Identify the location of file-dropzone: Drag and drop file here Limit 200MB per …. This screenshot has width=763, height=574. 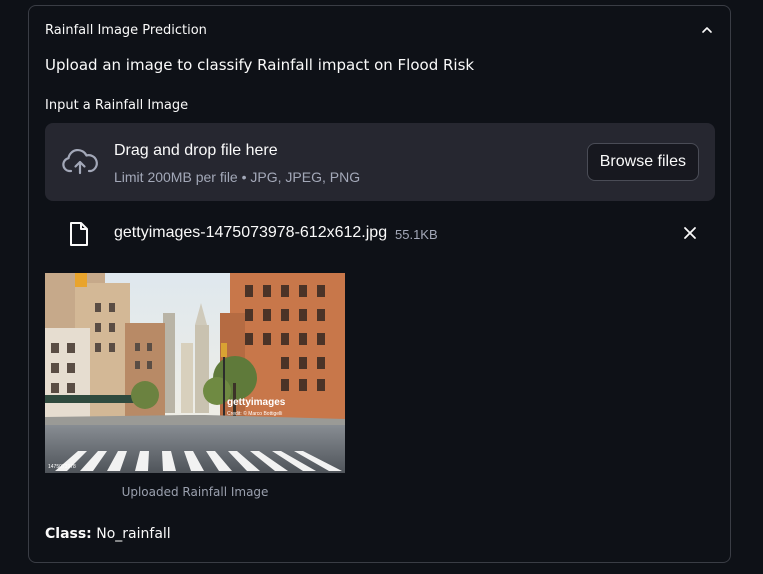
(380, 162).